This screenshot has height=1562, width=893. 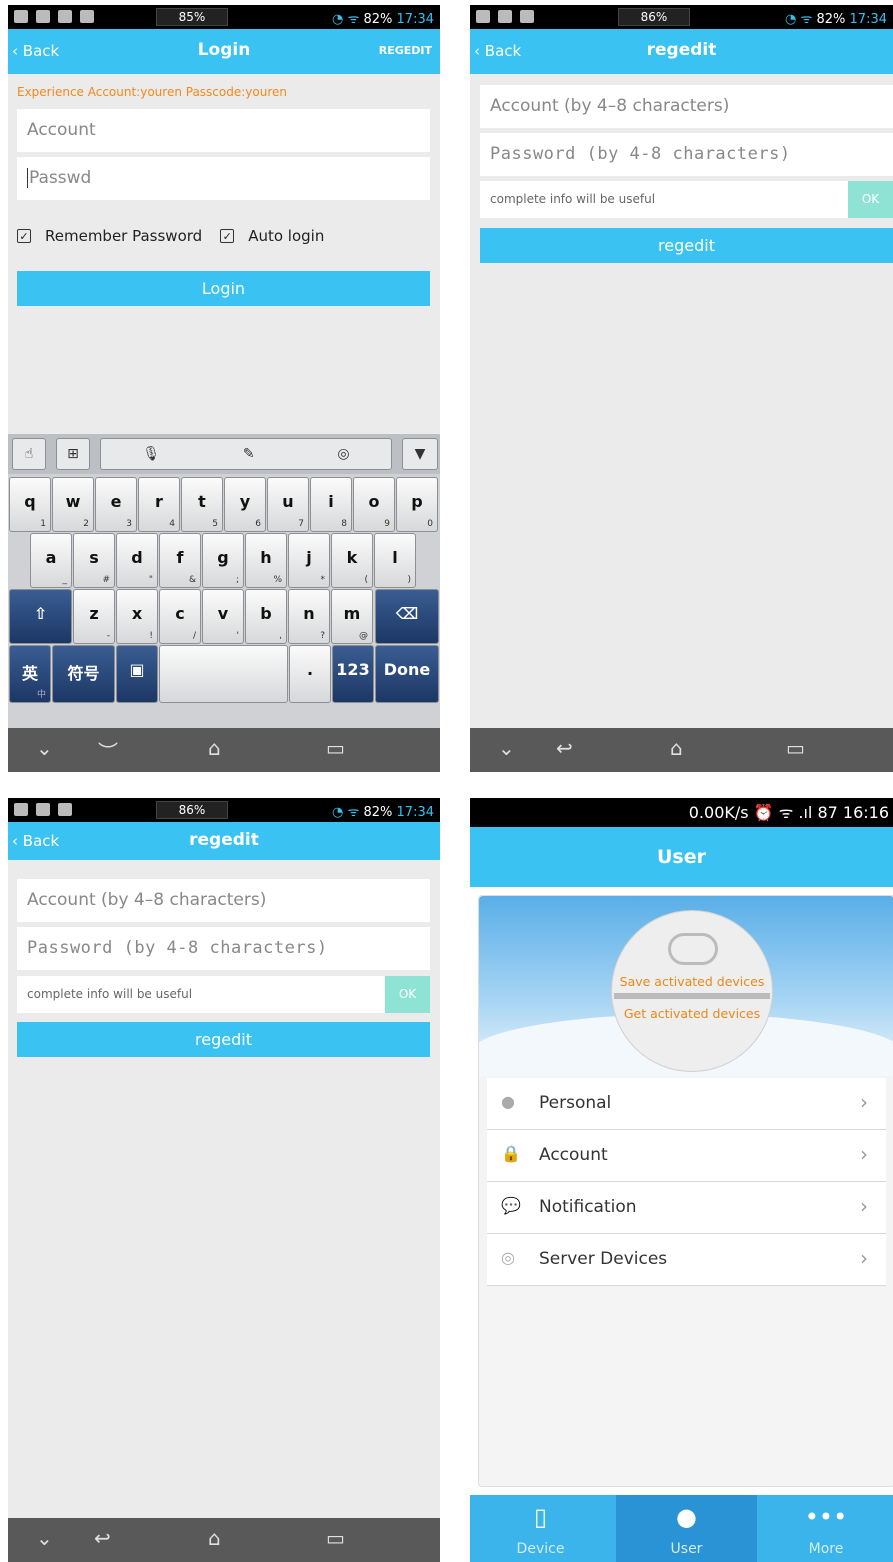 I want to click on clock: 17:34, so click(x=415, y=19).